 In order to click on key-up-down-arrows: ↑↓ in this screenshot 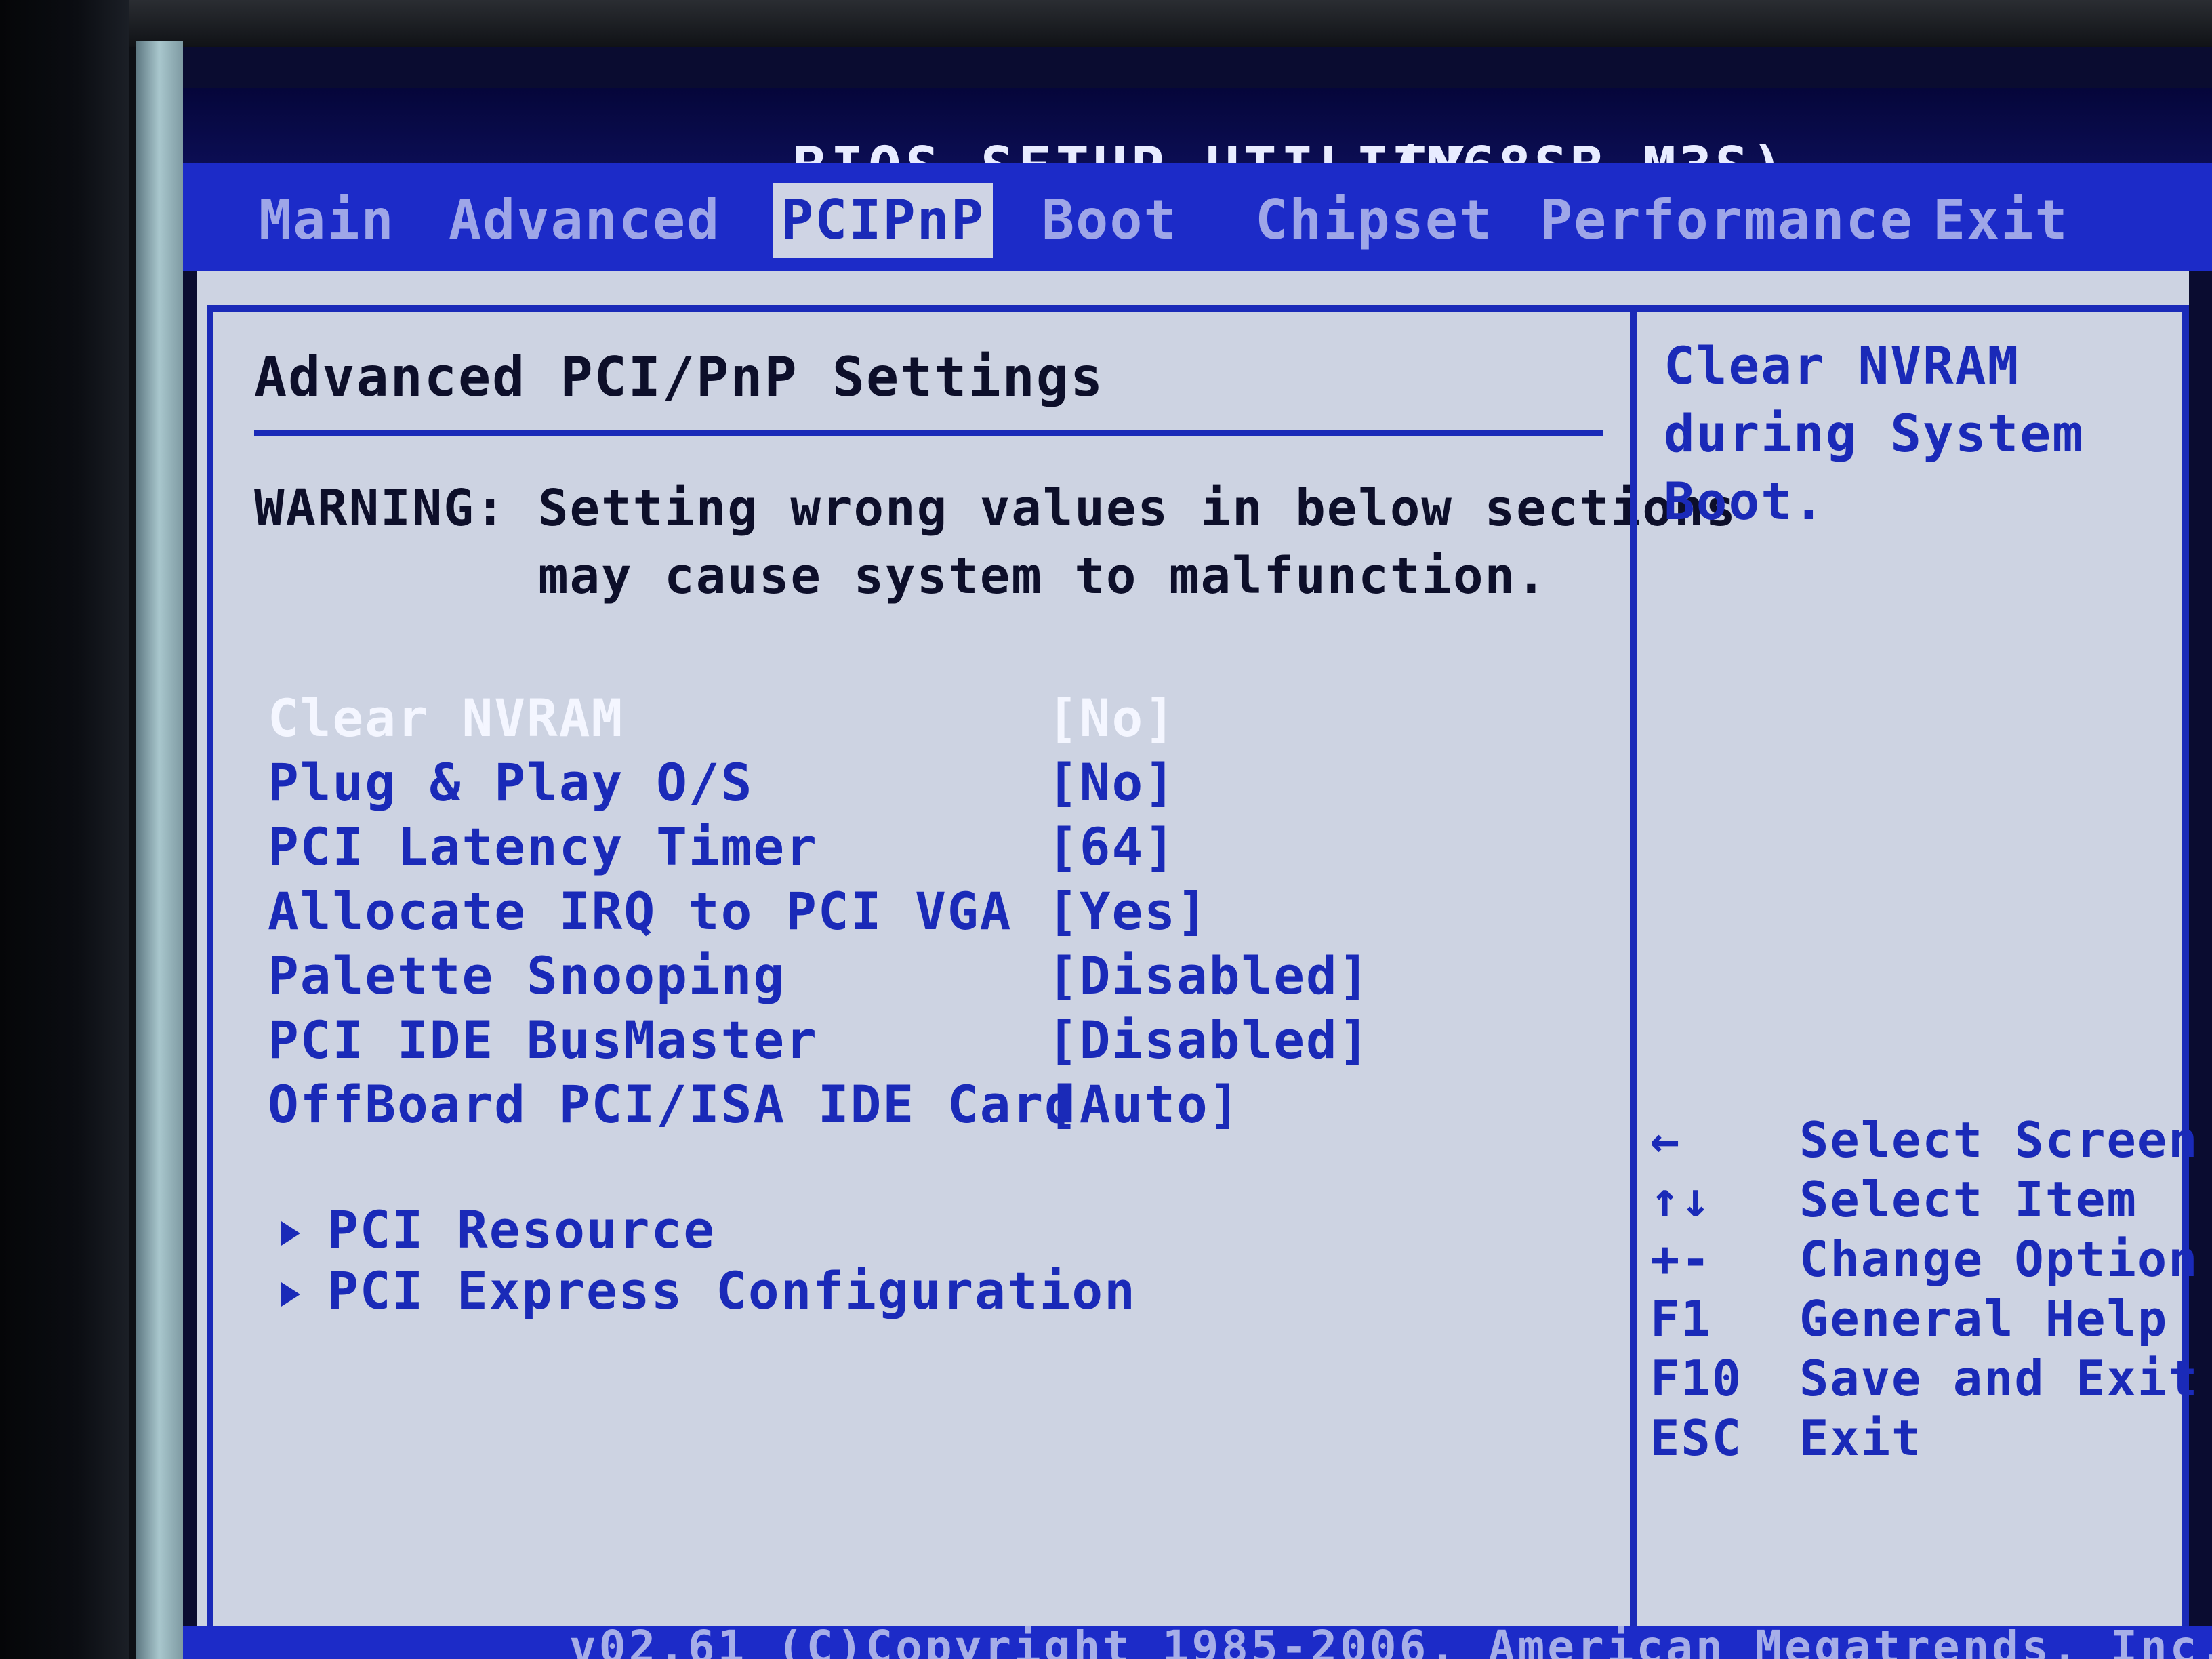, I will do `click(1681, 1199)`.